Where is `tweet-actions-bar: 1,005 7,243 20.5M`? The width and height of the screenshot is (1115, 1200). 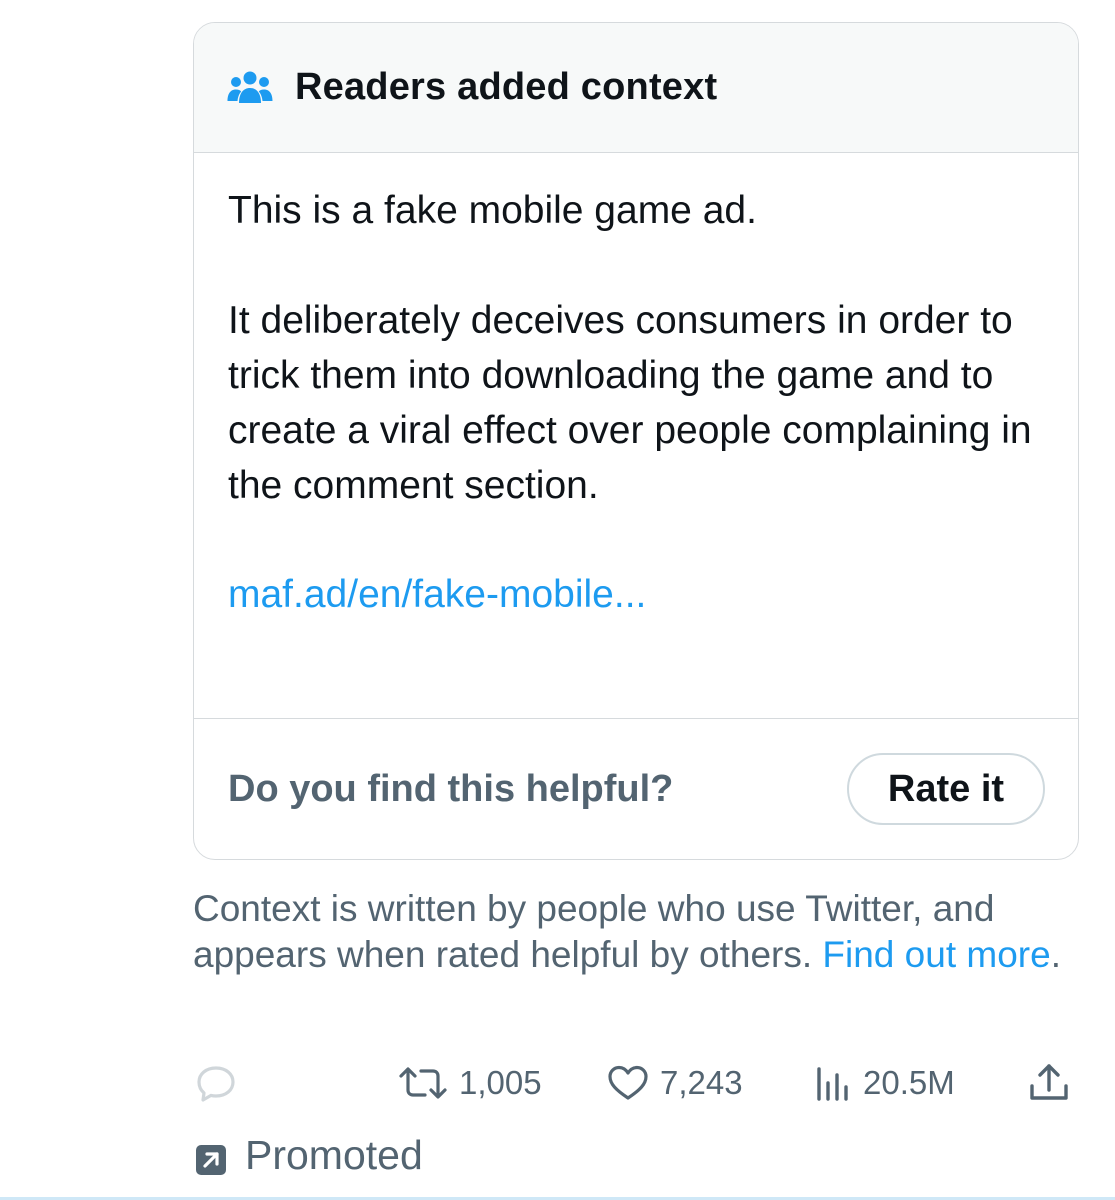
tweet-actions-bar: 1,005 7,243 20.5M is located at coordinates (638, 1083).